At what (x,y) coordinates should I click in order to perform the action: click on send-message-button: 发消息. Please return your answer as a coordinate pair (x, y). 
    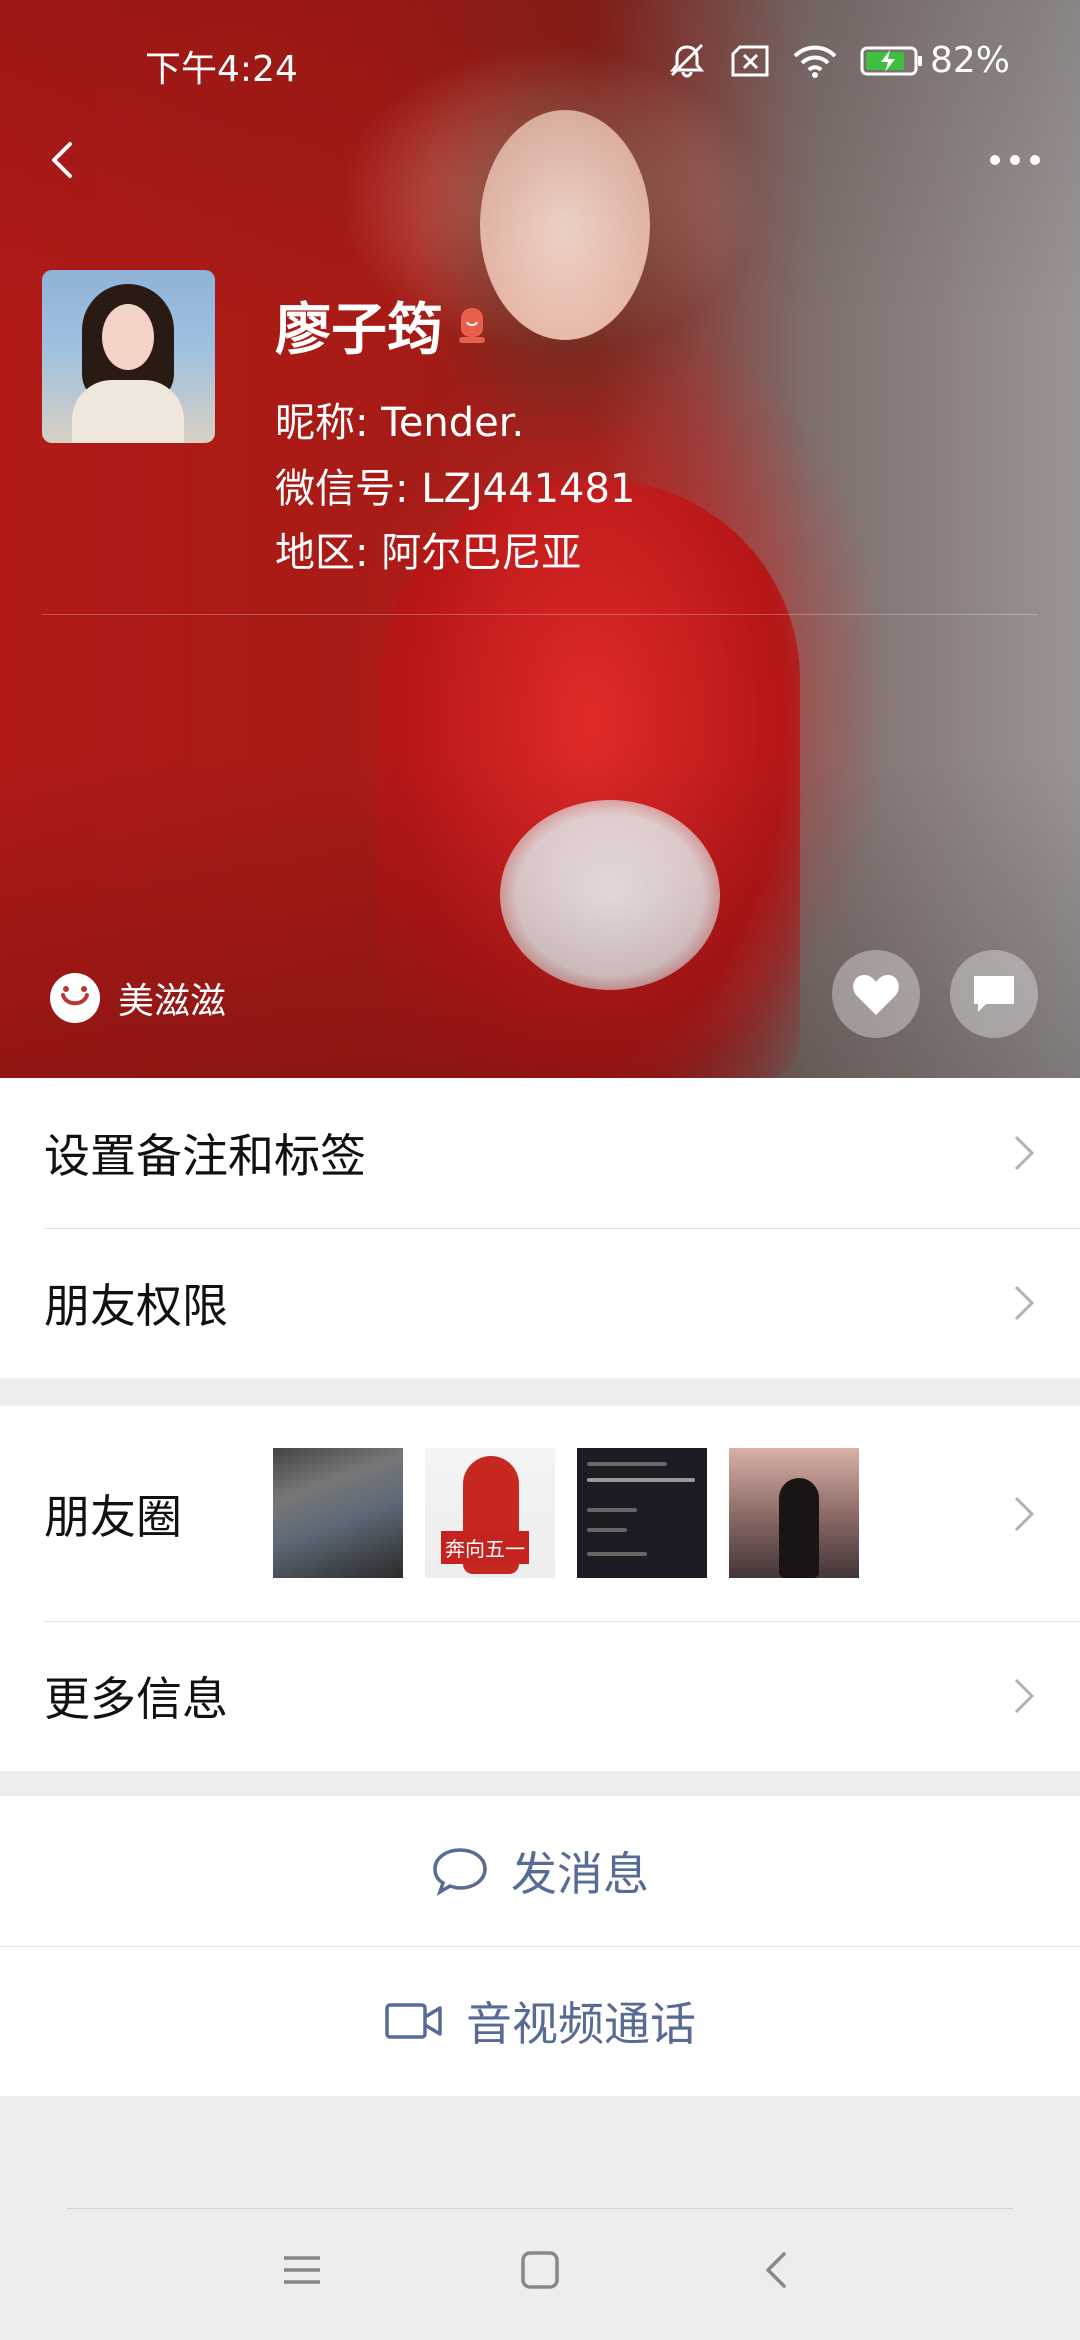
    Looking at the image, I should click on (540, 1871).